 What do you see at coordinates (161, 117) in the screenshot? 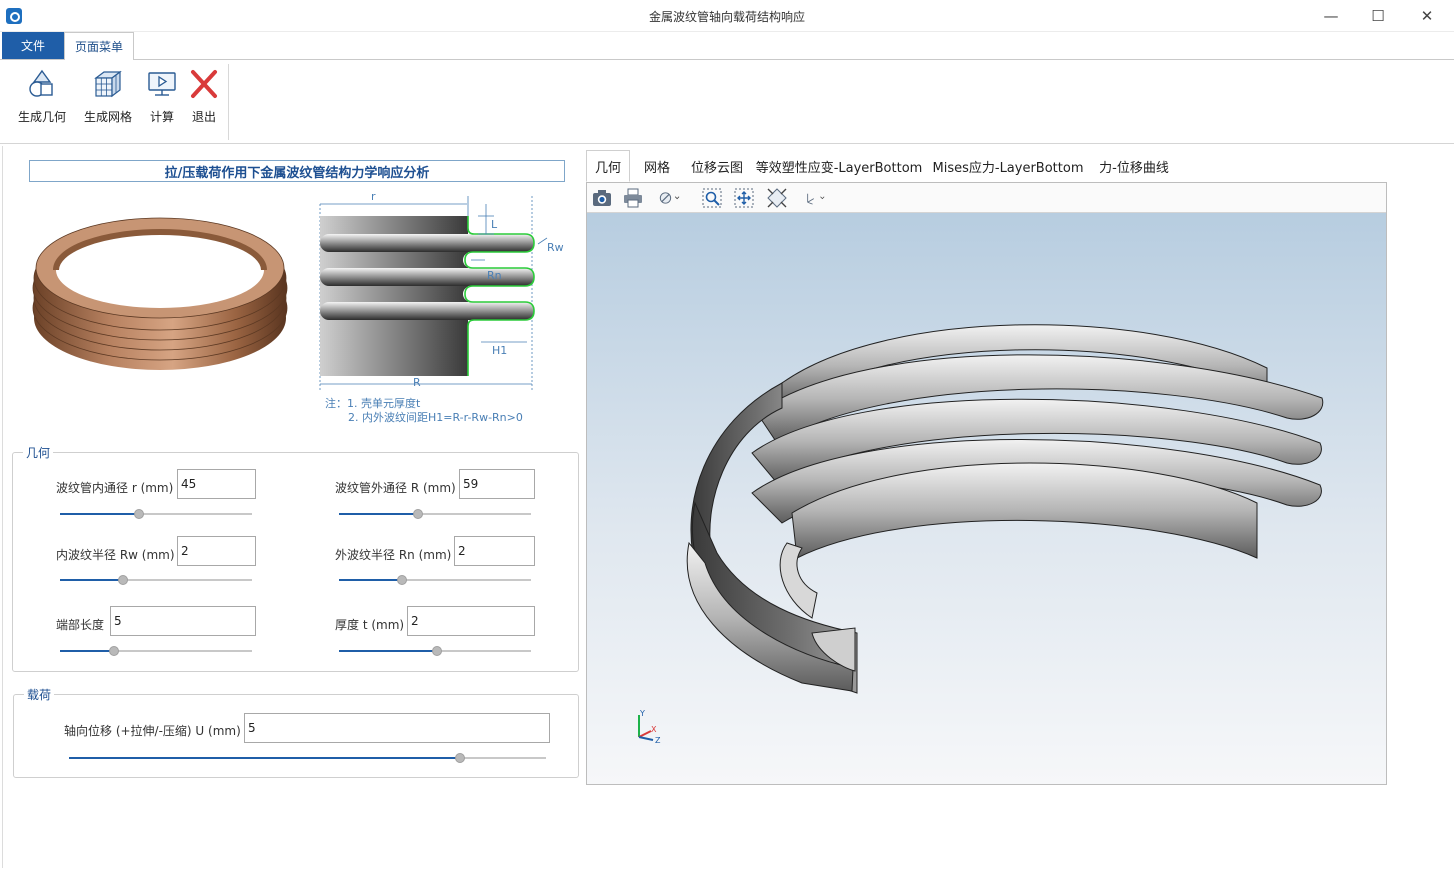
I see `compute-label: 计算` at bounding box center [161, 117].